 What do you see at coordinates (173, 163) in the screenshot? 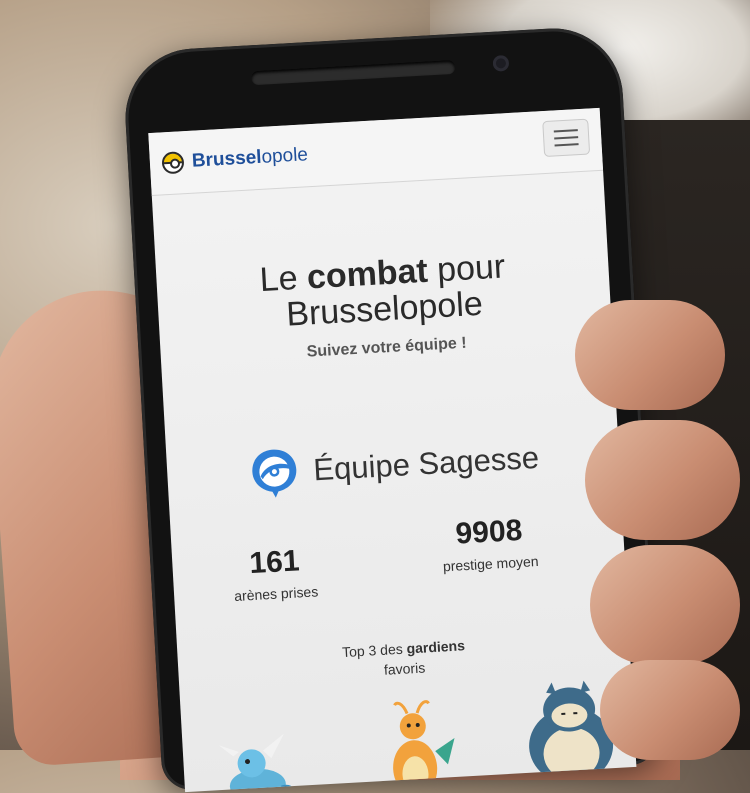
I see `pokeball-icon` at bounding box center [173, 163].